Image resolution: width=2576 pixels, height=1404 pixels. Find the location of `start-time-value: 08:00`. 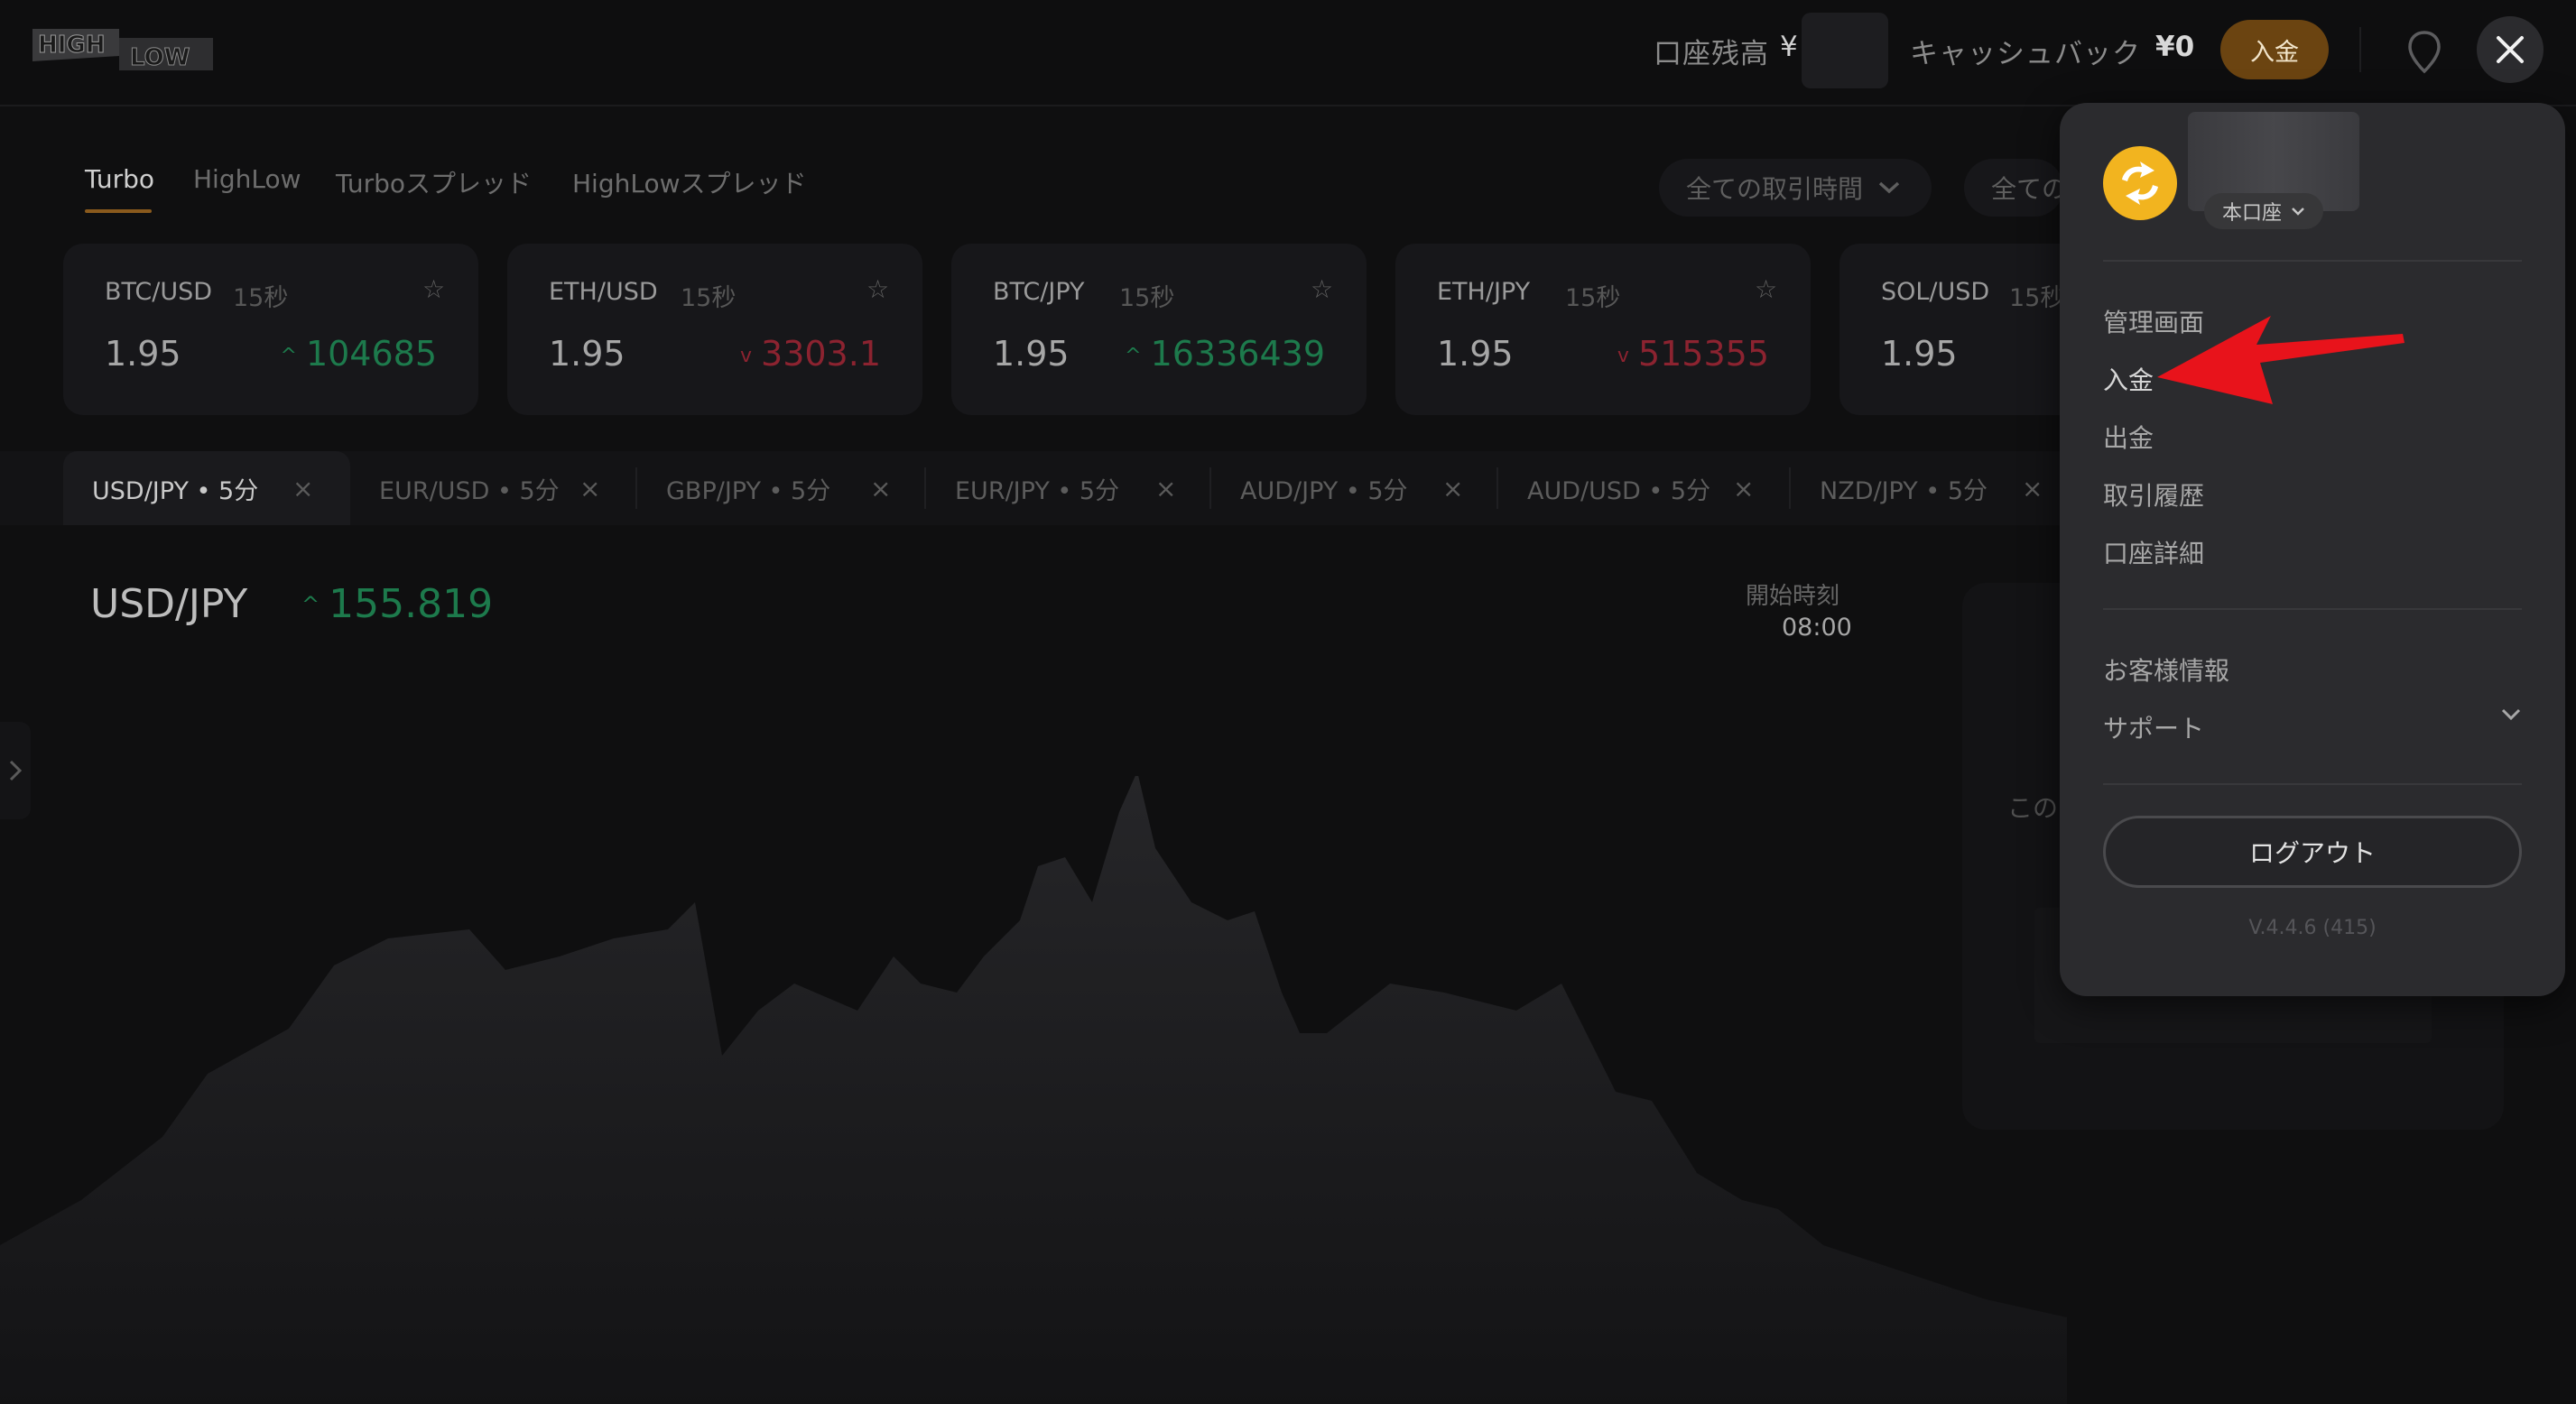

start-time-value: 08:00 is located at coordinates (1817, 628).